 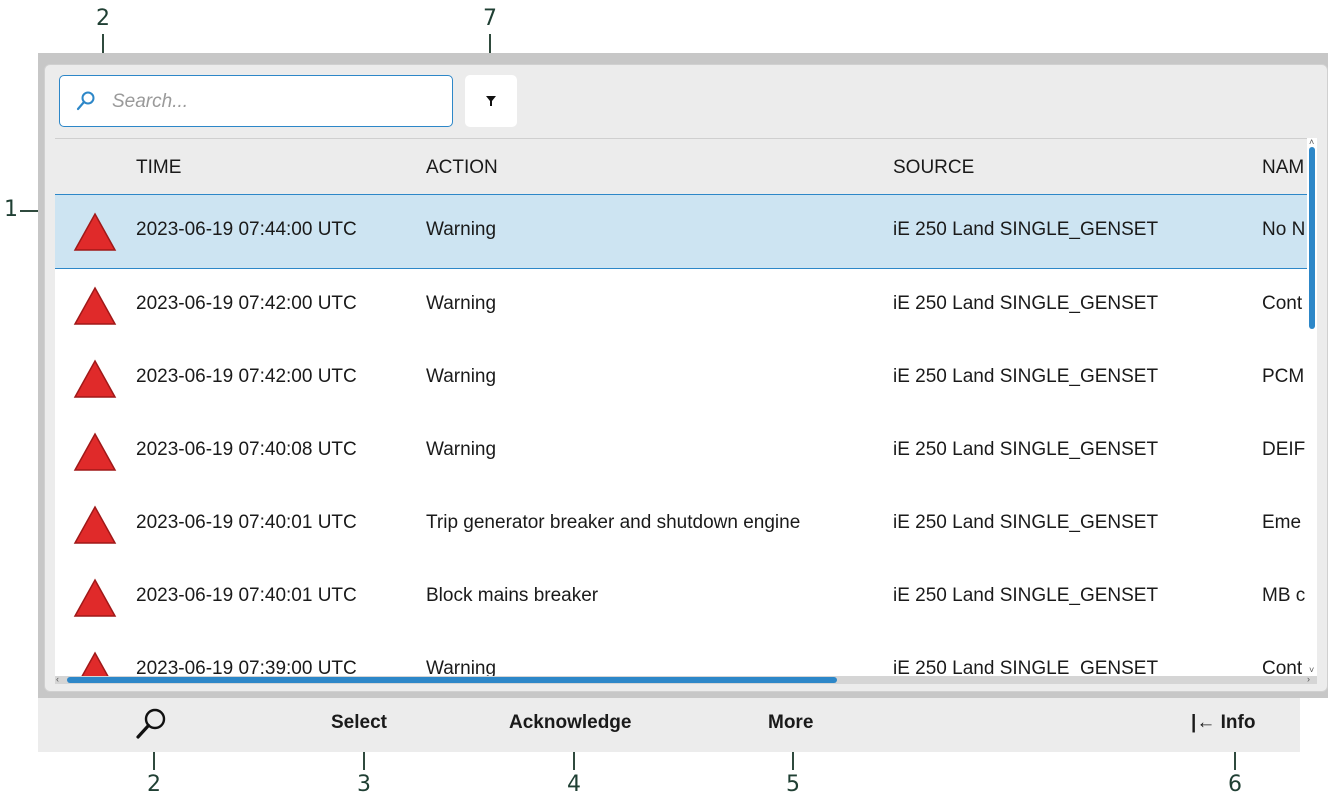 I want to click on callout-2-bottom: 2, so click(x=154, y=784).